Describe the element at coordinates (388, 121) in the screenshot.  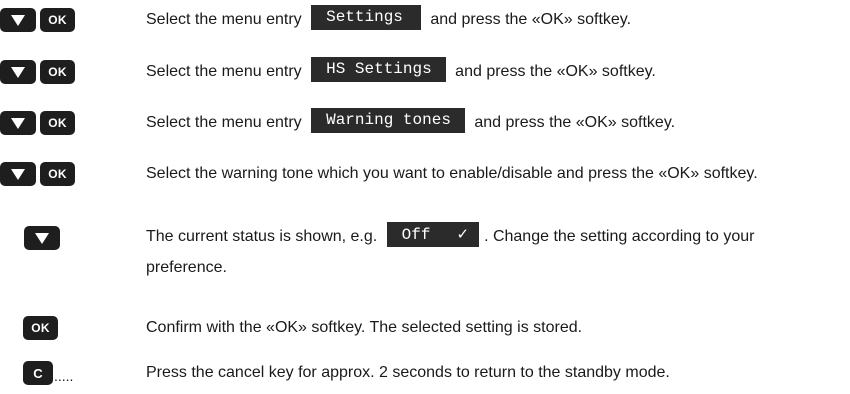
I see `display-warning-tones: Warning tones` at that location.